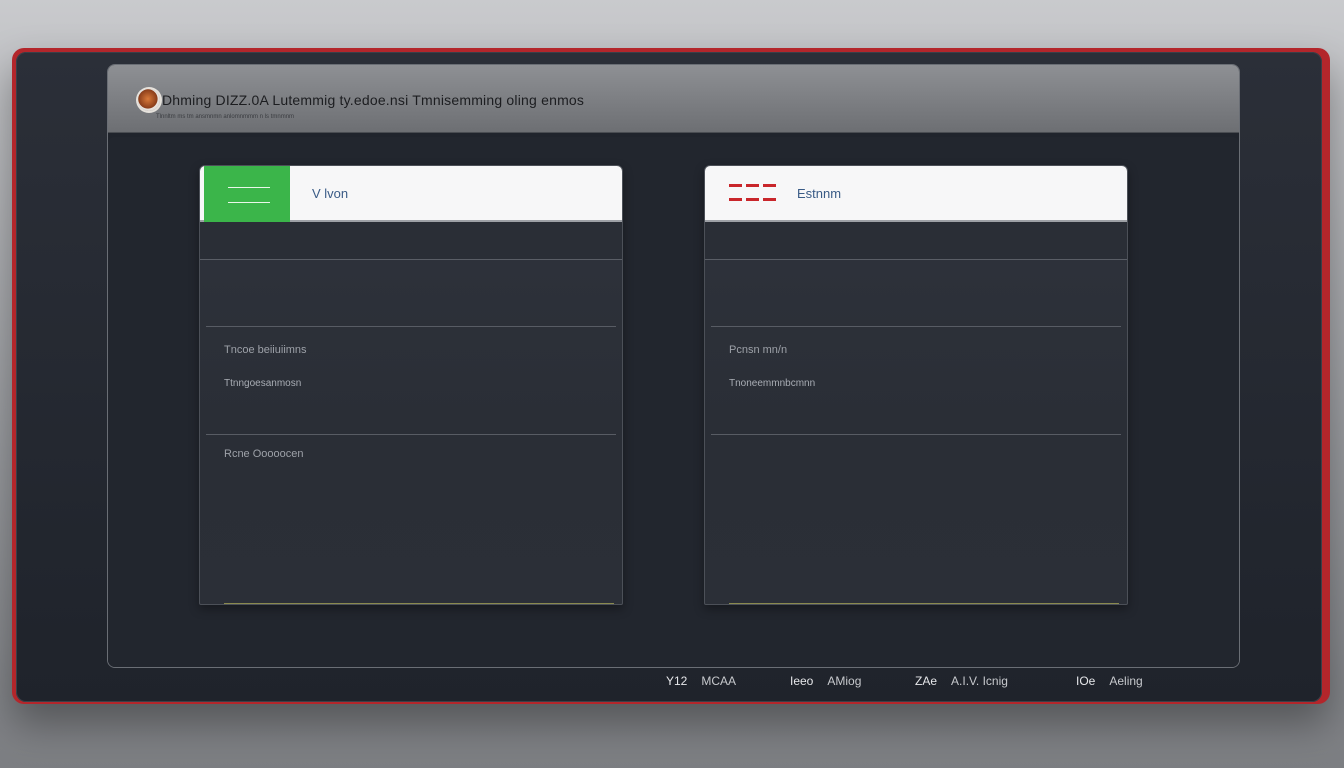 Image resolution: width=1344 pixels, height=768 pixels. What do you see at coordinates (1086, 681) in the screenshot?
I see `status-key: IOe` at bounding box center [1086, 681].